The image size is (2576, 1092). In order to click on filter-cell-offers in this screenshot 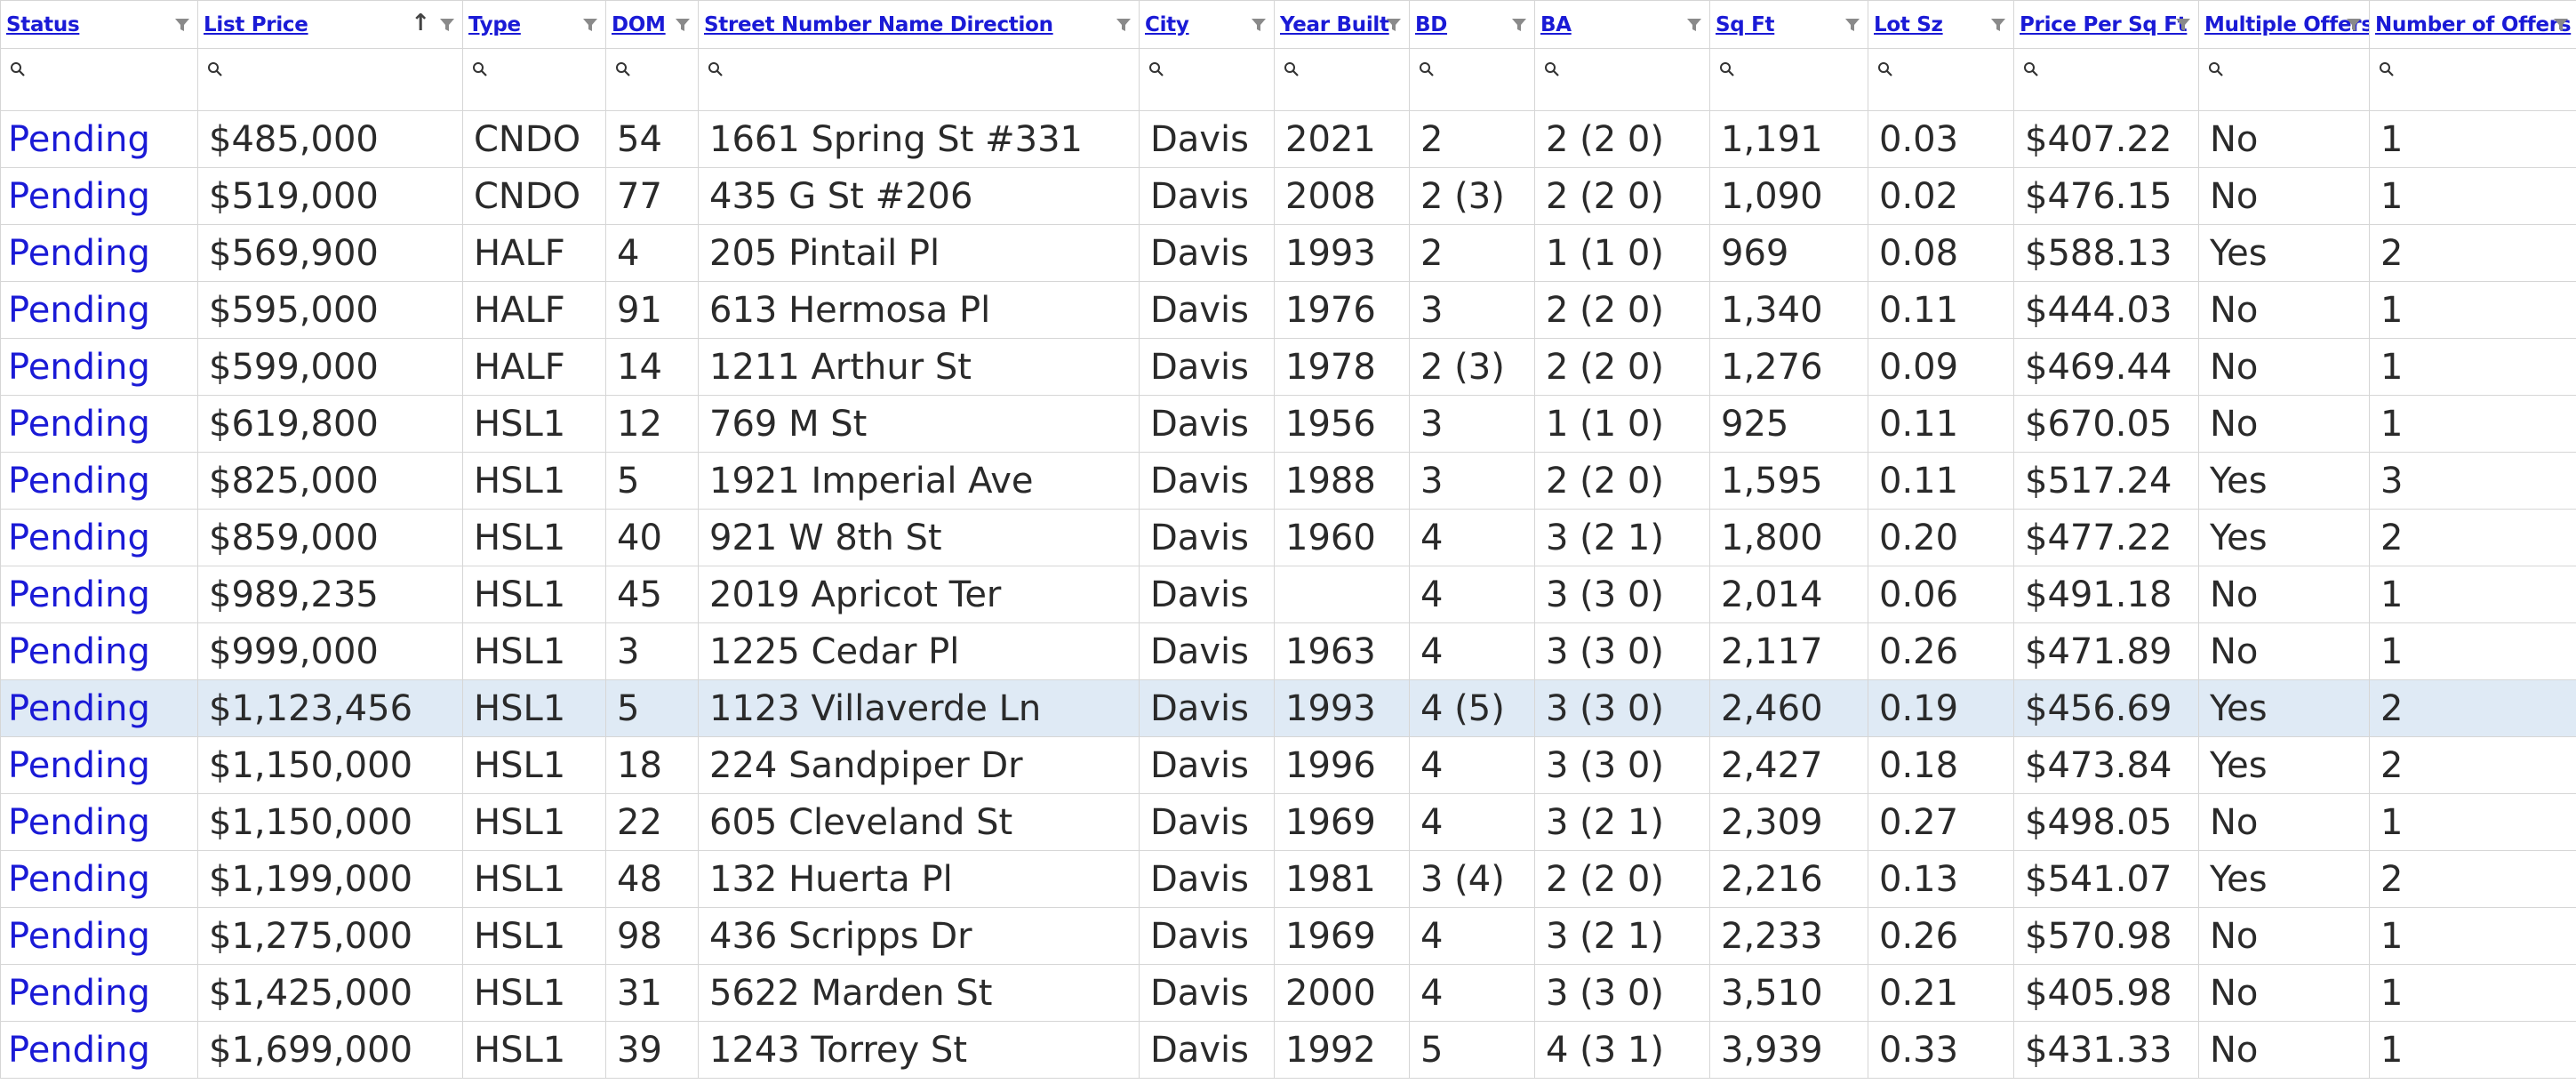, I will do `click(2472, 79)`.